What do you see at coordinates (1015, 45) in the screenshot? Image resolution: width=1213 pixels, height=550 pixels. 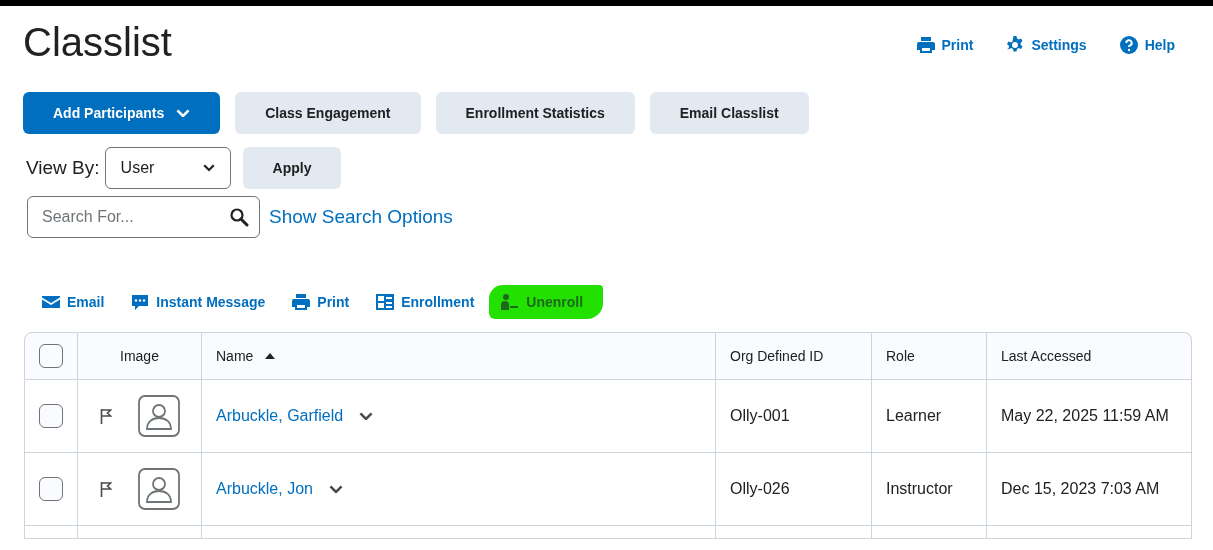 I see `settings-icon` at bounding box center [1015, 45].